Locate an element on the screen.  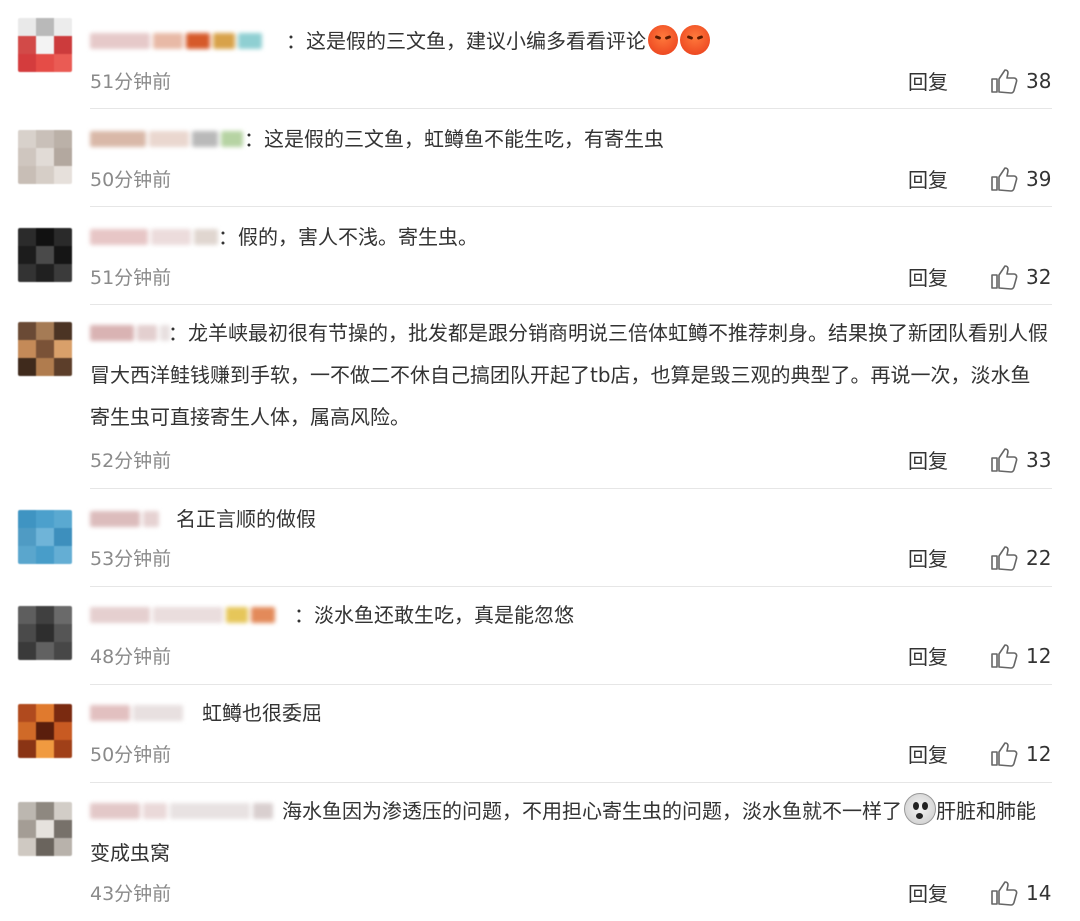
comment-time: 48分钟前 is located at coordinates (131, 657).